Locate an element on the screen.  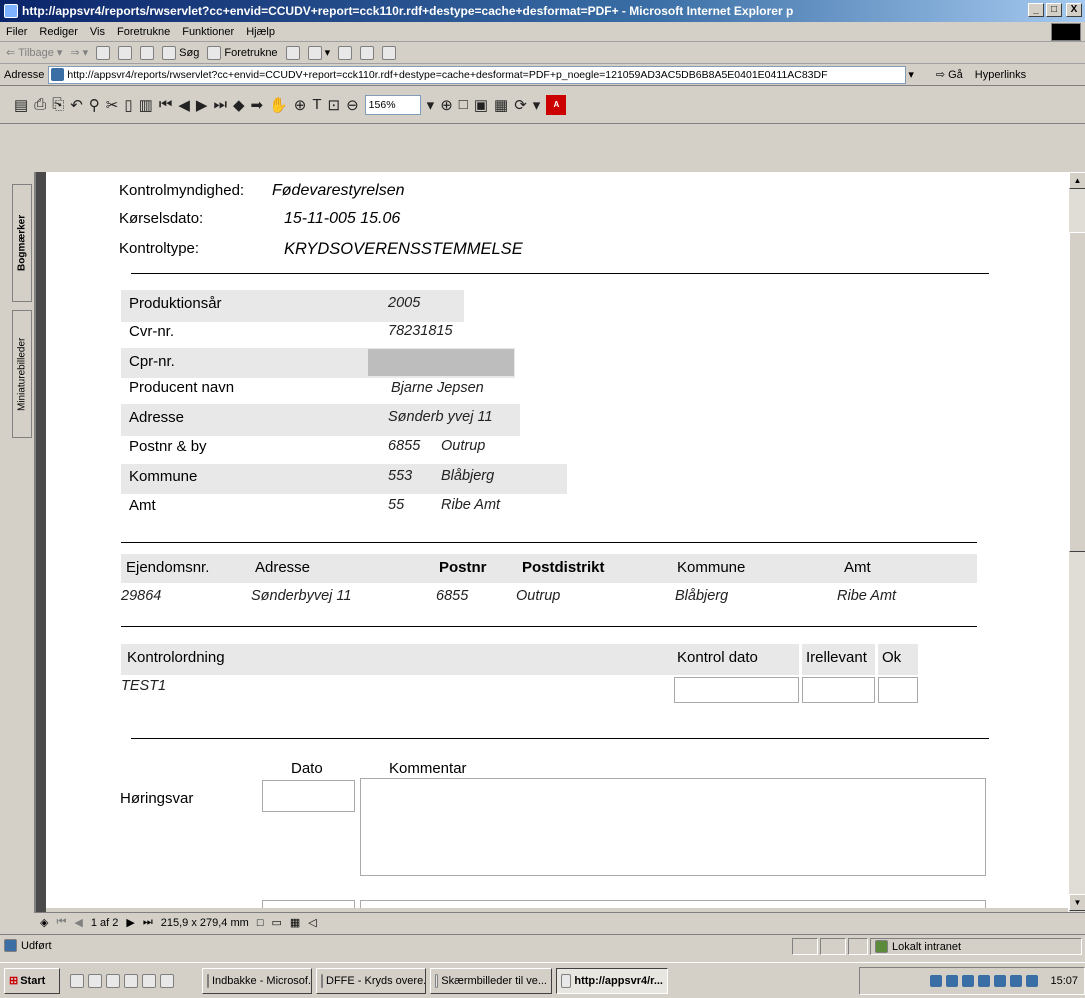
text-select-icon: T is located at coordinates (316, 104).